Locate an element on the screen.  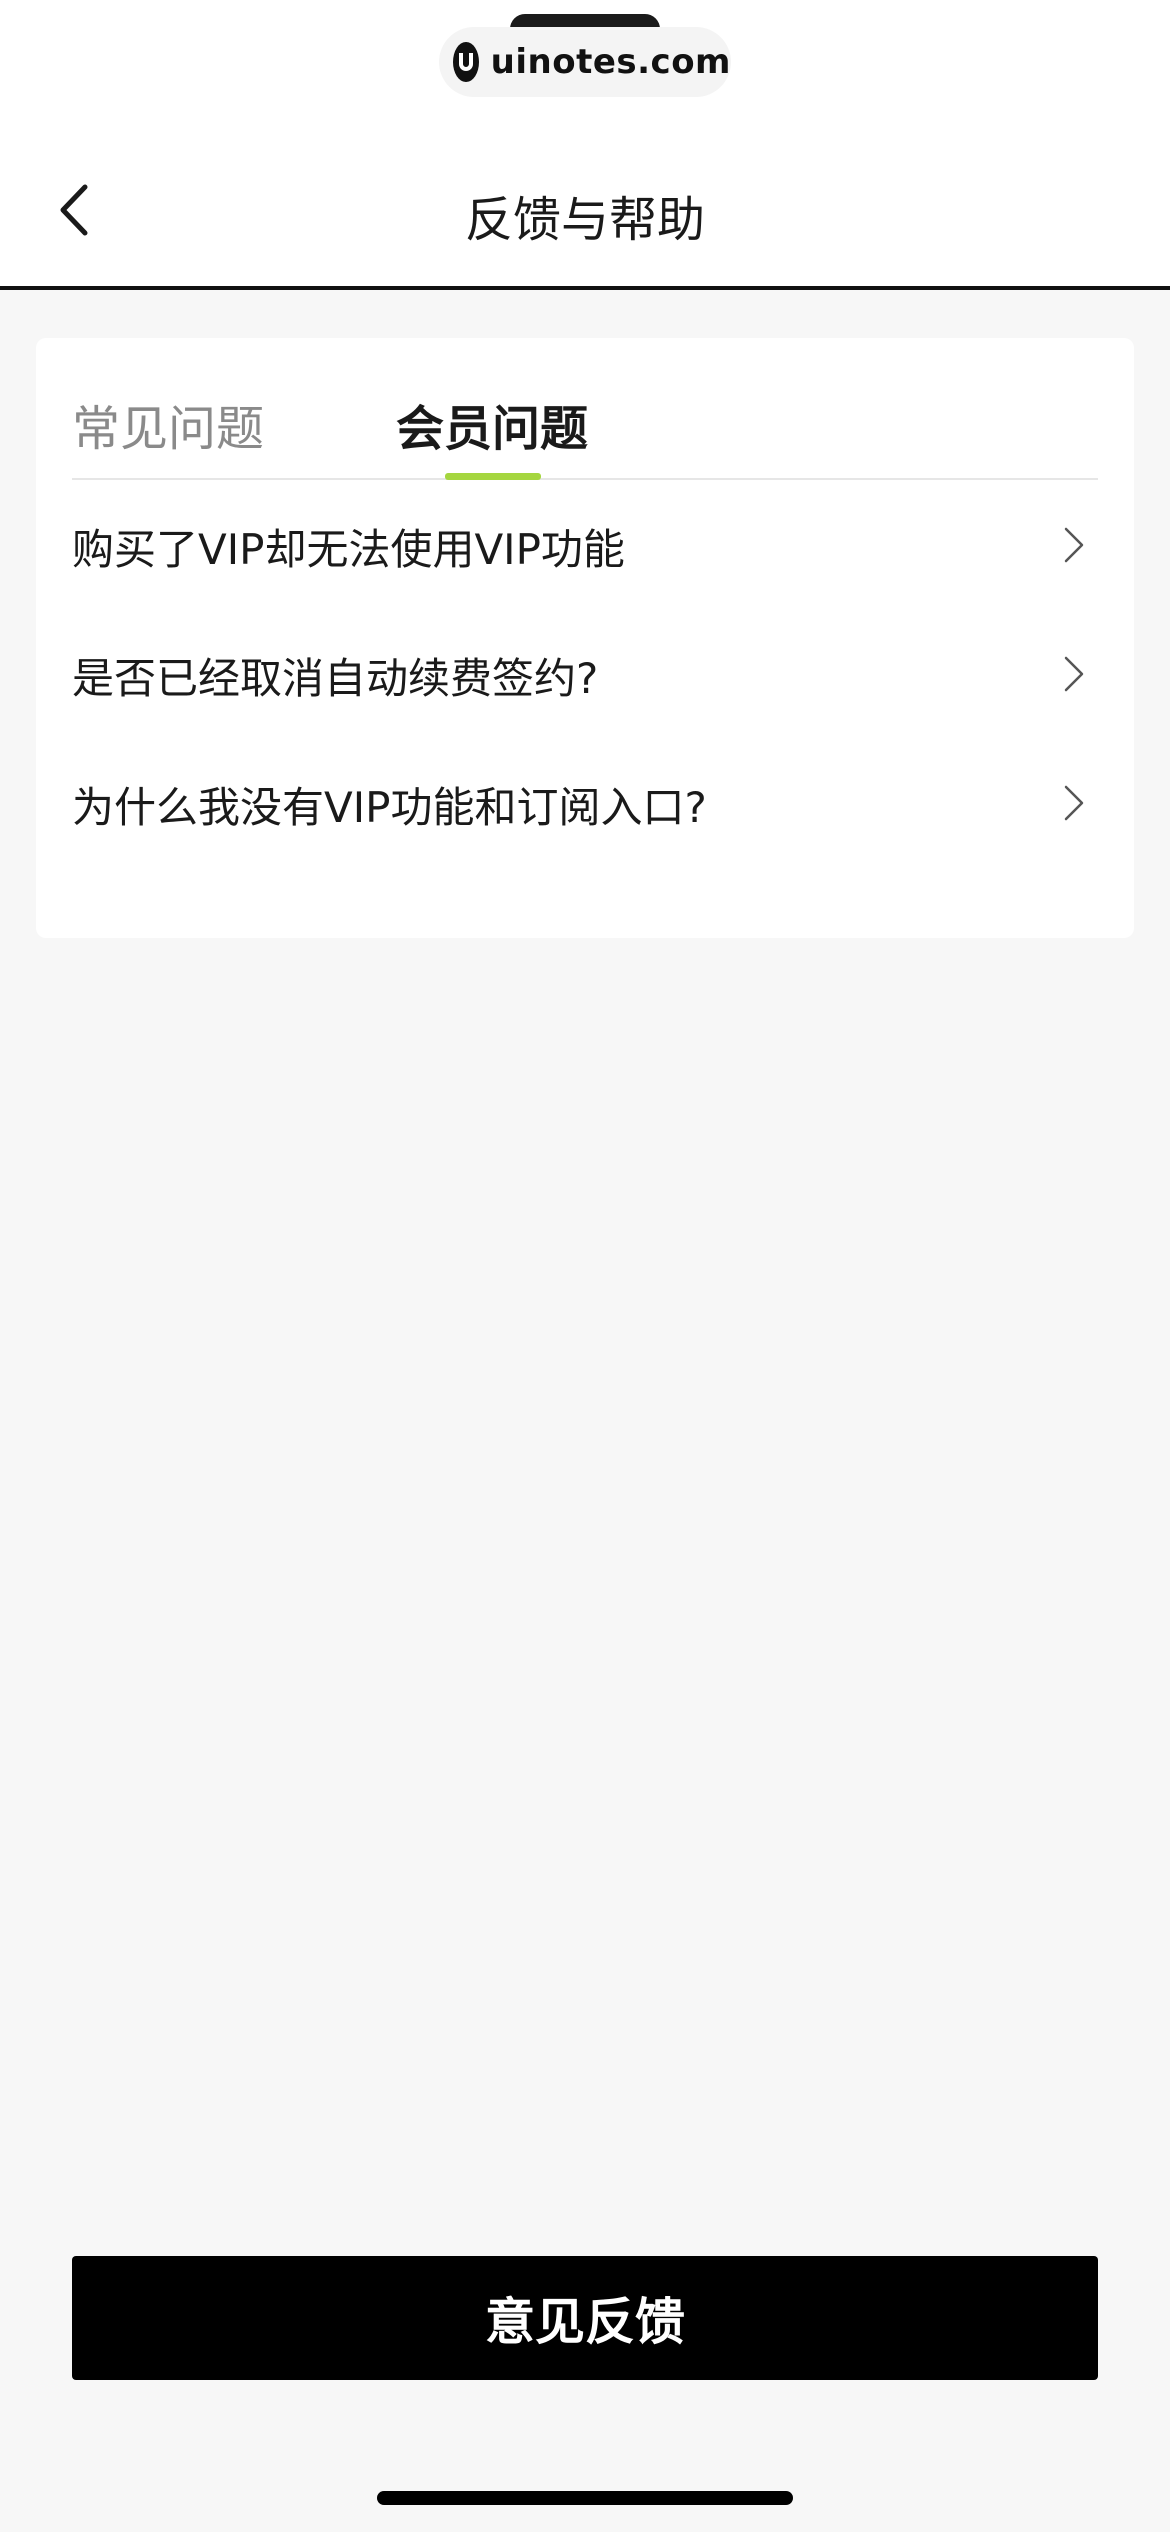
watermark-badge: uinotes.com is located at coordinates (585, 62).